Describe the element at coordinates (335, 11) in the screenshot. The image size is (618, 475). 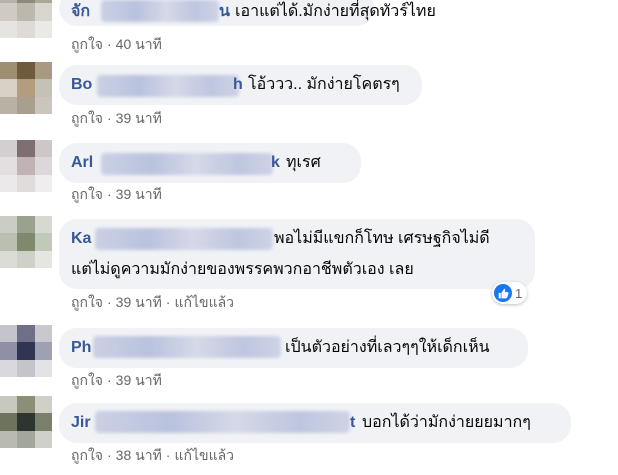
I see `comment-text: เอาแต่ได้.มักง่ายที่สุดทัวร์ไทย` at that location.